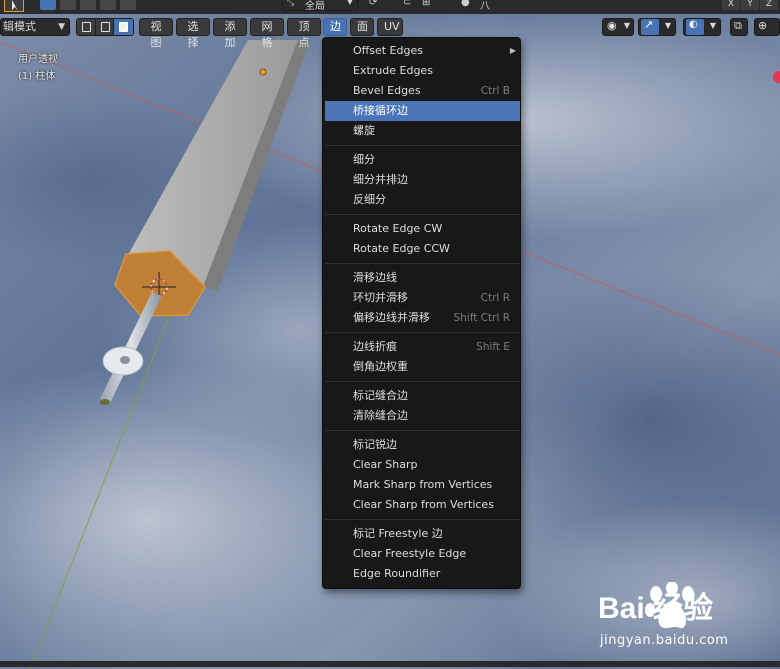 This screenshot has height=669, width=780. What do you see at coordinates (315, 6) in the screenshot?
I see `orientation-value: 全局` at bounding box center [315, 6].